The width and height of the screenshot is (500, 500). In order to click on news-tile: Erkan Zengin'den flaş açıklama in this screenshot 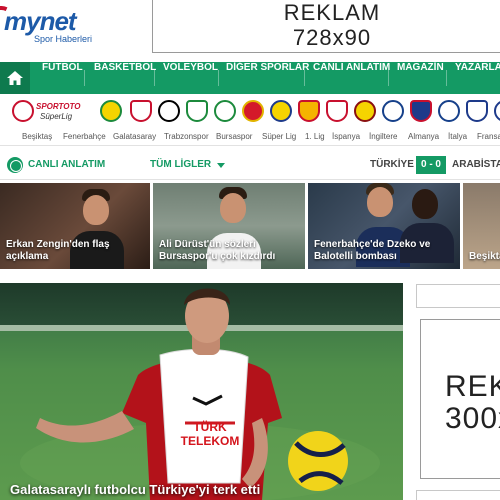, I will do `click(75, 226)`.